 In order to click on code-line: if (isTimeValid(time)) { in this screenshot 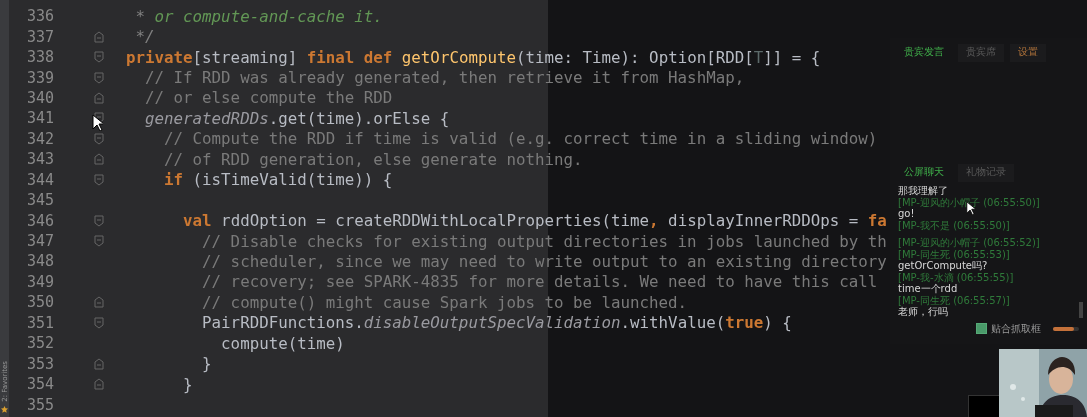, I will do `click(278, 180)`.